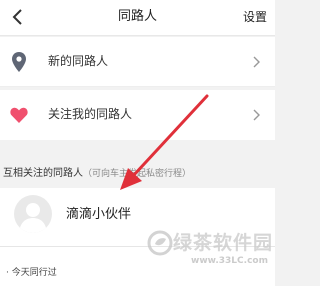 Image resolution: width=320 pixels, height=286 pixels. Describe the element at coordinates (19, 62) in the screenshot. I see `location-pin-icon` at that location.